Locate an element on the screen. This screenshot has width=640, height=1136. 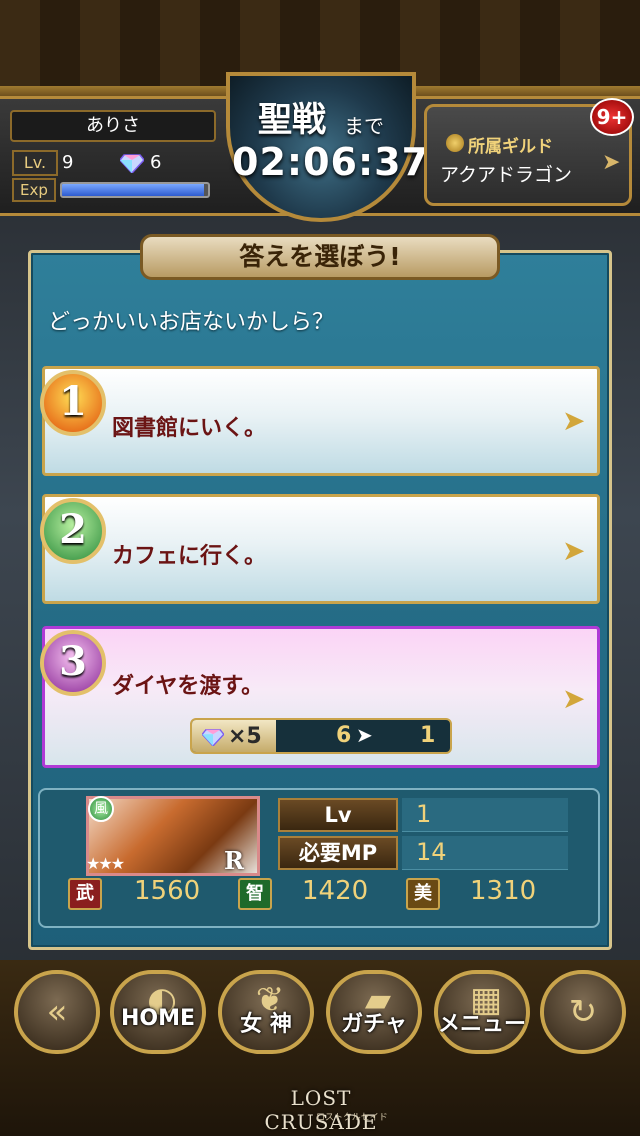
refresh-button: ↻ is located at coordinates (583, 1012).